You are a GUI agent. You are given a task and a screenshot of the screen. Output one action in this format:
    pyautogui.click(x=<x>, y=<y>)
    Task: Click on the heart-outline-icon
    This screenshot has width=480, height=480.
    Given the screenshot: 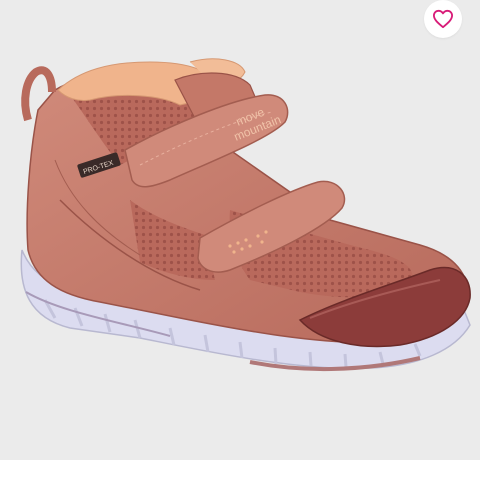 What is the action you would take?
    pyautogui.click(x=442, y=19)
    